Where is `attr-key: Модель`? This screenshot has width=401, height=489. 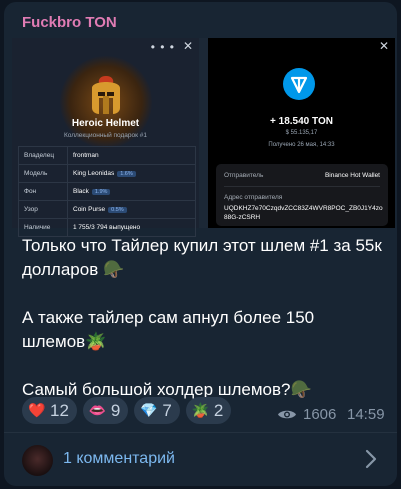 attr-key: Модель is located at coordinates (43, 173).